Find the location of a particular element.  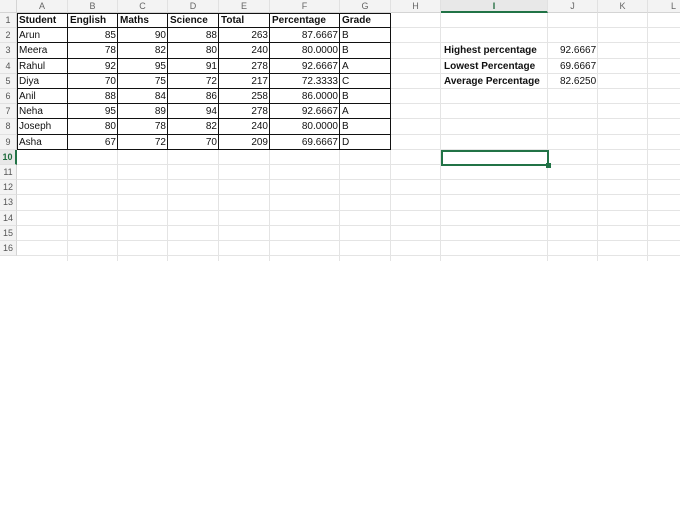

row-header-16: 16 is located at coordinates (8, 249).